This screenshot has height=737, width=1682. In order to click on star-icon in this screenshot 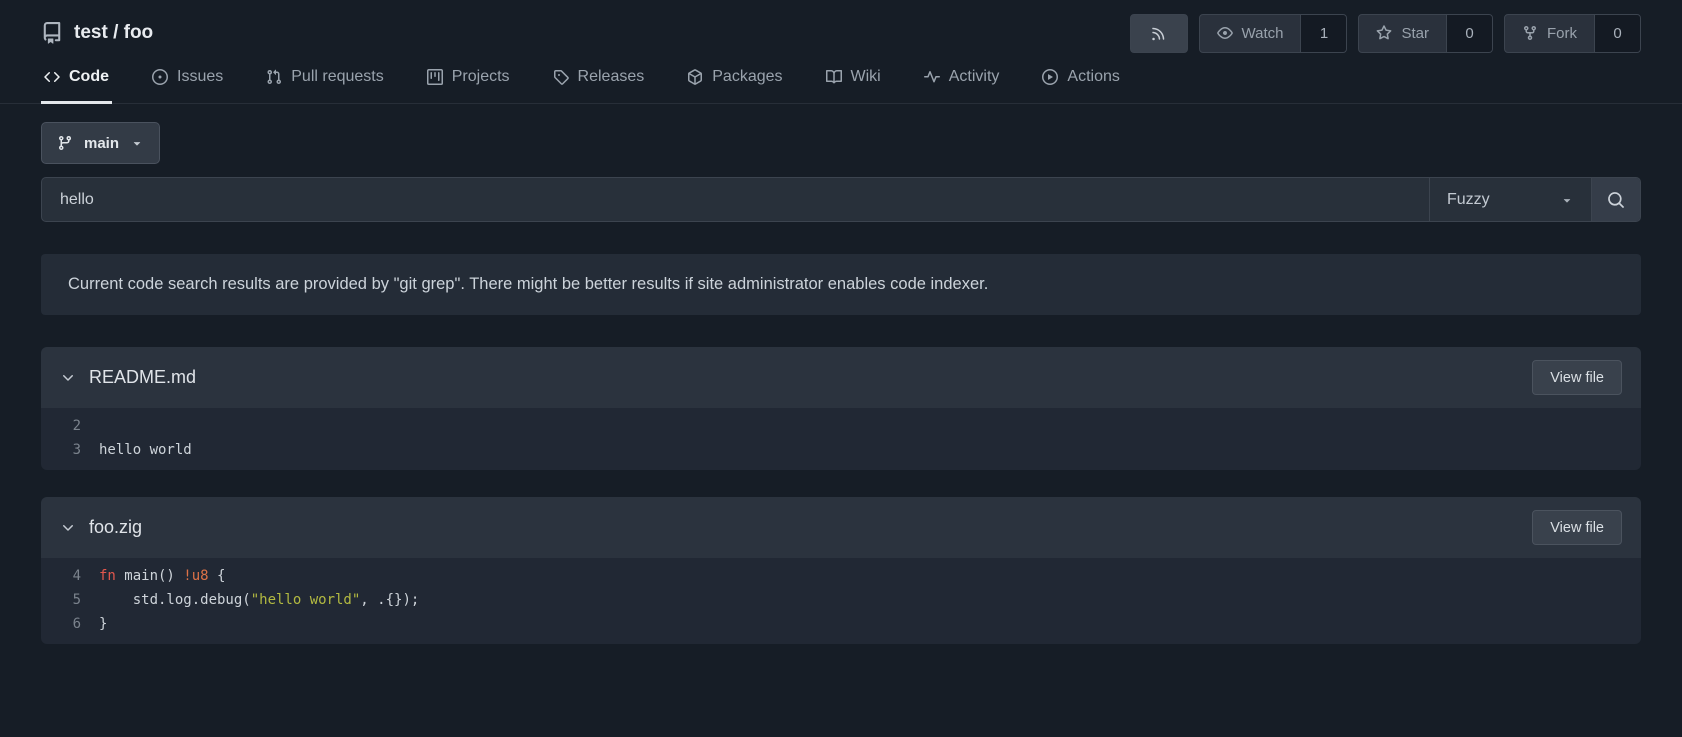, I will do `click(1384, 33)`.